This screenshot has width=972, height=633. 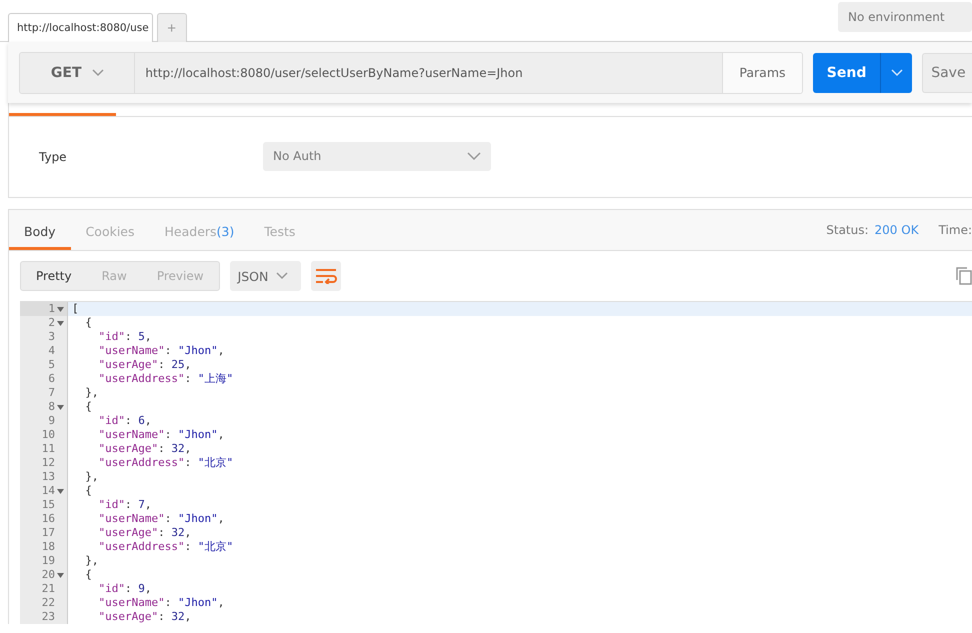 What do you see at coordinates (216, 378) in the screenshot?
I see `json-string: "上海"` at bounding box center [216, 378].